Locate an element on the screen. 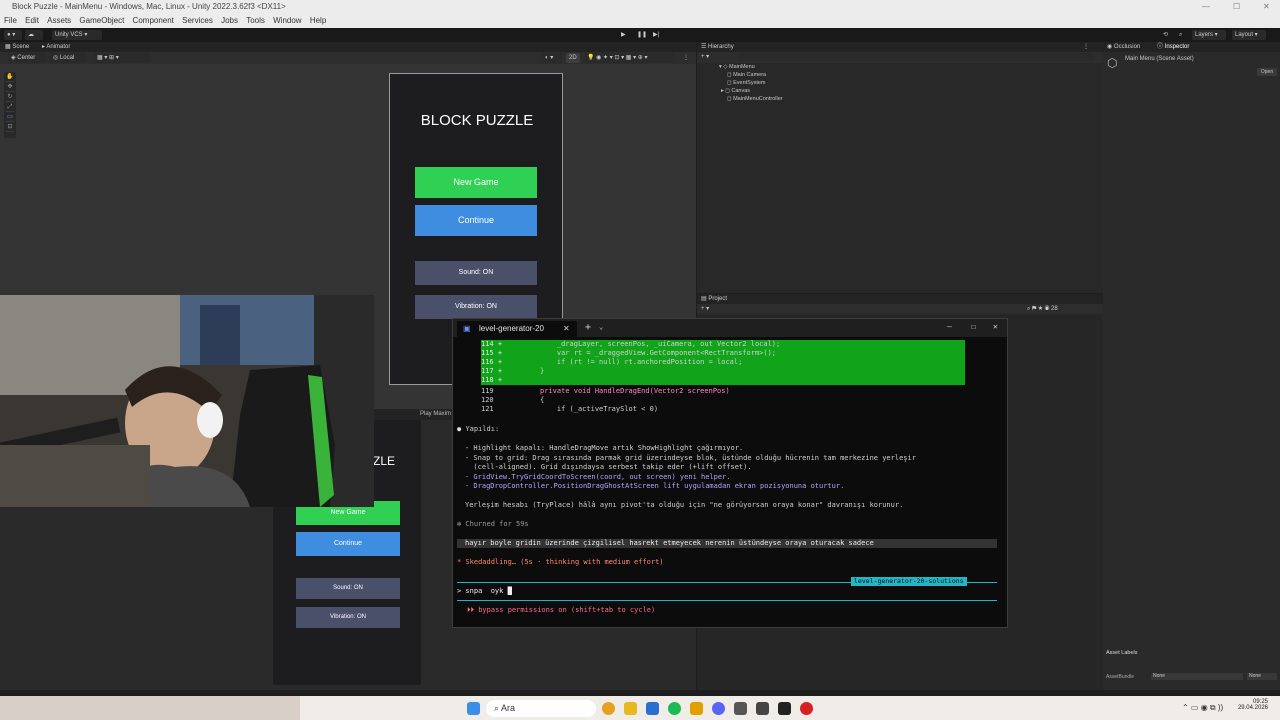 Image resolution: width=1280 pixels, height=720 pixels. new-game-button: New Game is located at coordinates (476, 182).